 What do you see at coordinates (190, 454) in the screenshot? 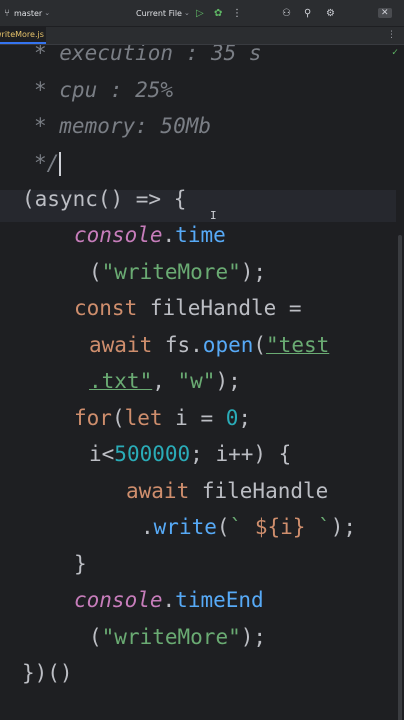
I see `code-line: i<500000; i++) {` at bounding box center [190, 454].